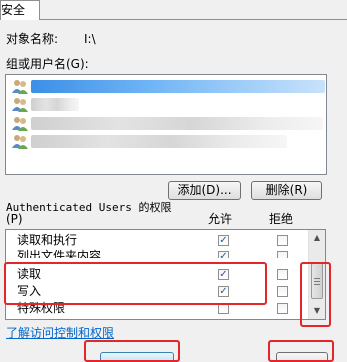 The height and width of the screenshot is (362, 347). What do you see at coordinates (60, 333) in the screenshot?
I see `learn-access-control-link: 了解访问控制和权限` at bounding box center [60, 333].